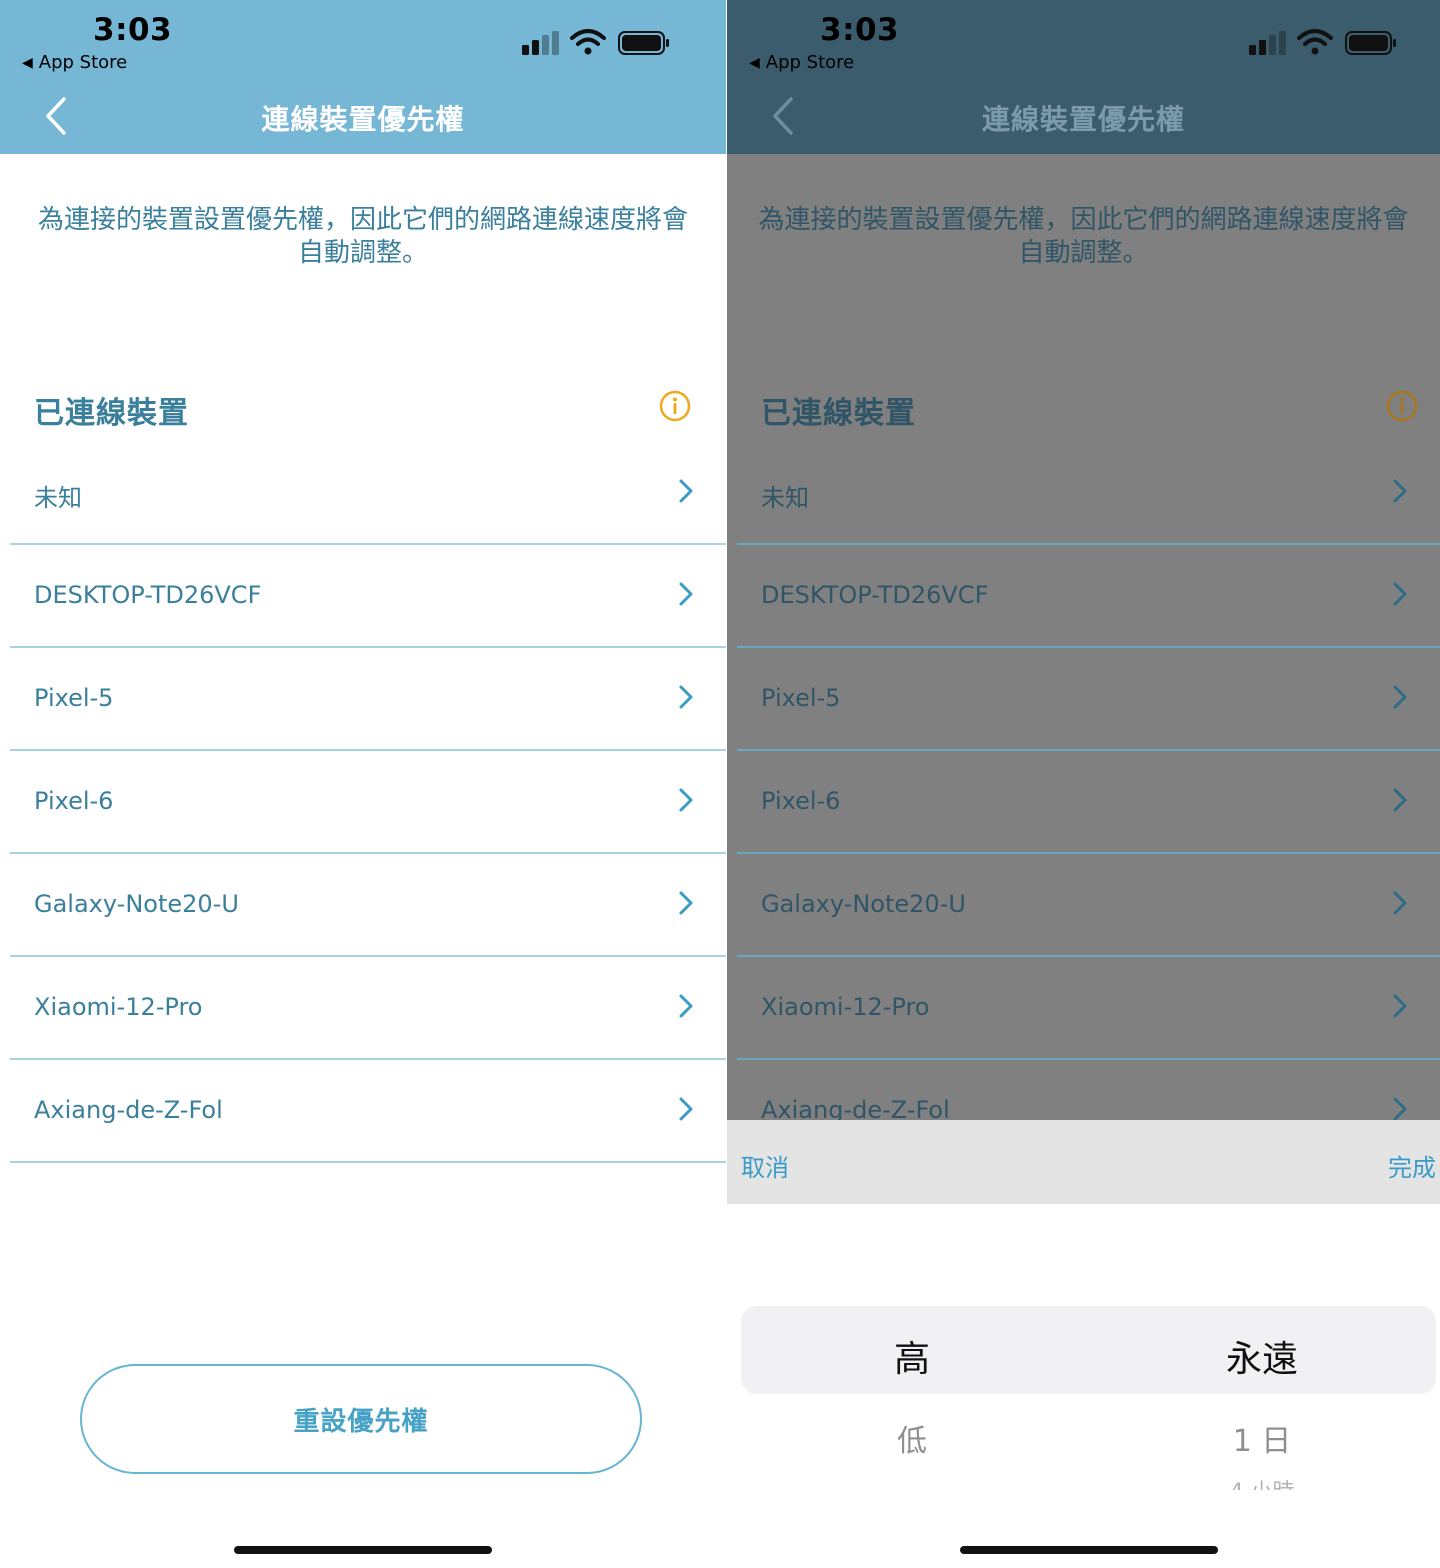  Describe the element at coordinates (912, 1356) in the screenshot. I see `priority-selected-option: 高` at that location.